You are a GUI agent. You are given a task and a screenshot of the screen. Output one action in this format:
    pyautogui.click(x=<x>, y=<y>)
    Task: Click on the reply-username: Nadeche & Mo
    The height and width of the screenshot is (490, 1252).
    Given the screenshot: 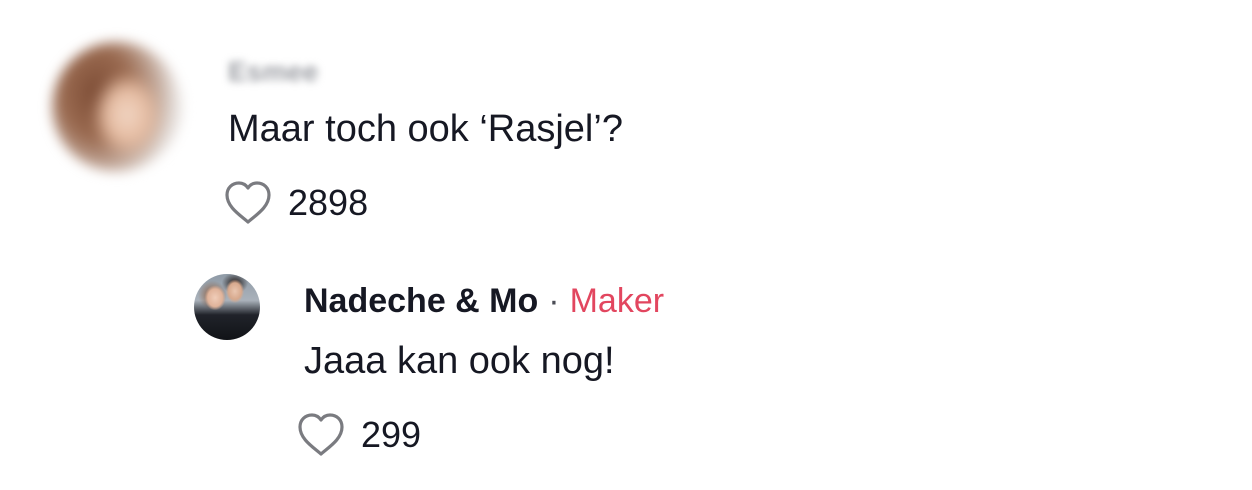 What is the action you would take?
    pyautogui.click(x=421, y=301)
    